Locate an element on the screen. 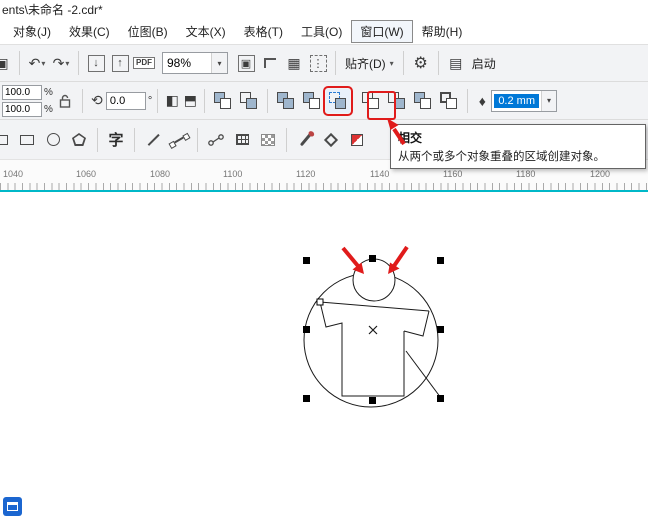  ellipse-tool is located at coordinates (53, 140).